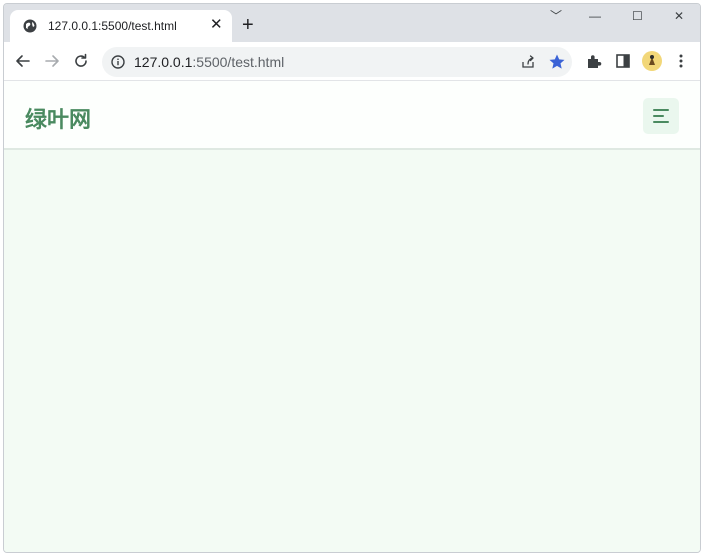  Describe the element at coordinates (352, 115) in the screenshot. I see `site-navbar: 绿叶网` at that location.